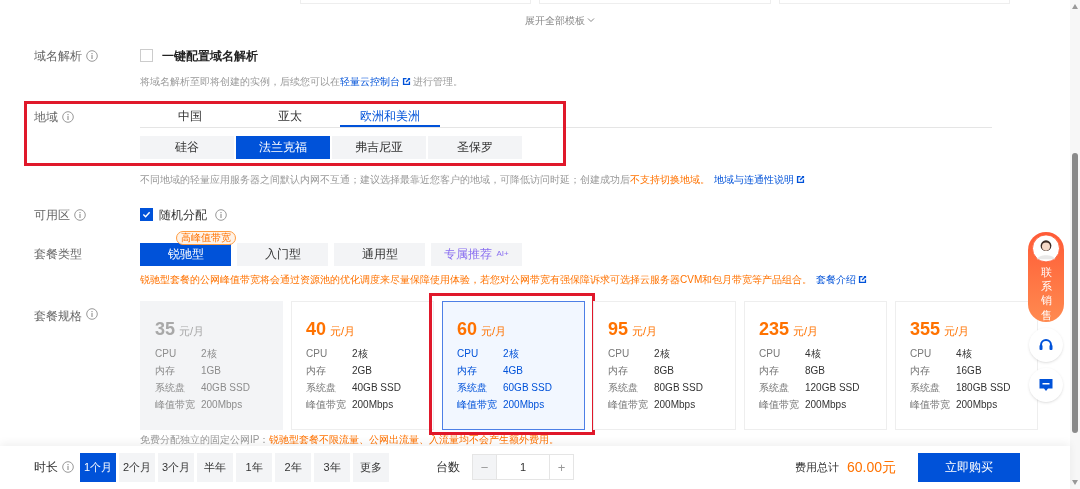 Image resolution: width=1080 pixels, height=489 pixels. Describe the element at coordinates (379, 147) in the screenshot. I see `city-option: 弗吉尼亚` at that location.